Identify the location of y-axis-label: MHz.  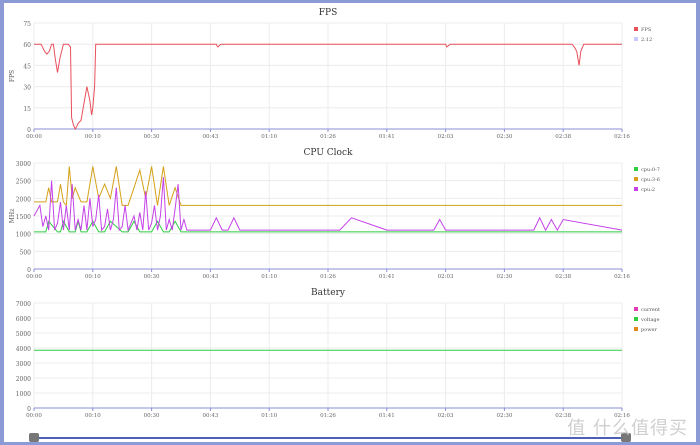
(12, 216).